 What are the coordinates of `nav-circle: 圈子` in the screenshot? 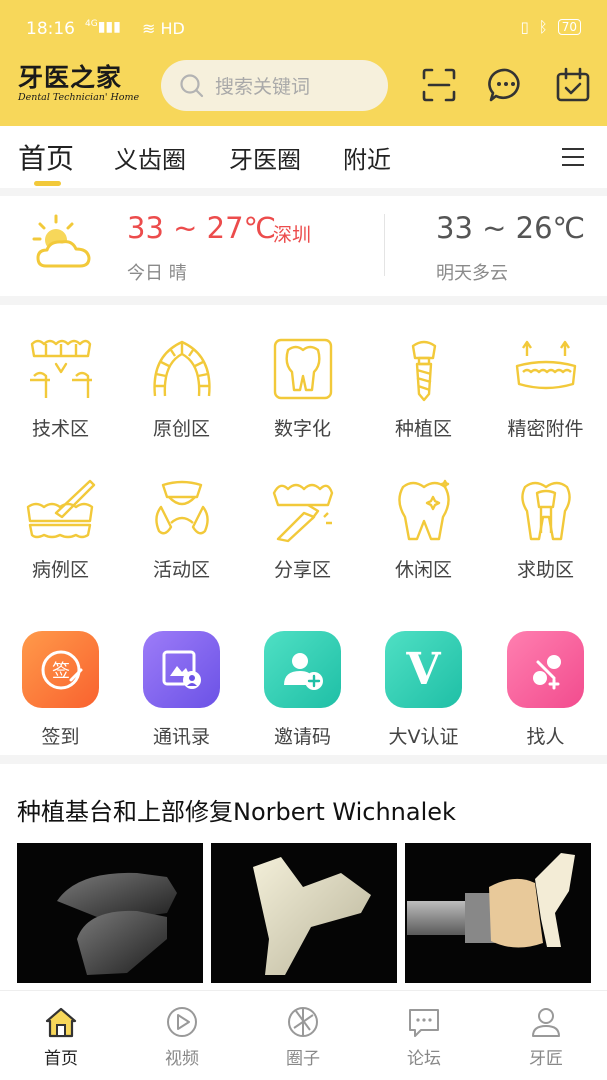 It's located at (303, 1037).